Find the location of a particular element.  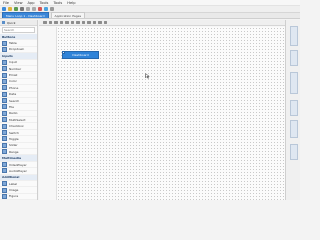

component-label: File is located at coordinates (12, 106).